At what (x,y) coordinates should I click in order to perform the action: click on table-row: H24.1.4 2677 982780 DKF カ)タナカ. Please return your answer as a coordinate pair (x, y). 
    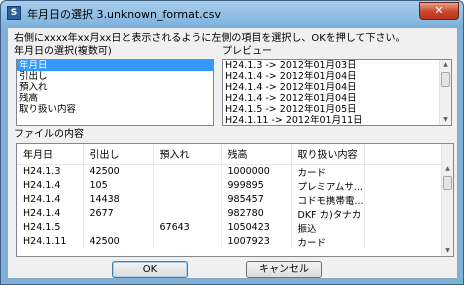
    Looking at the image, I should click on (230, 213).